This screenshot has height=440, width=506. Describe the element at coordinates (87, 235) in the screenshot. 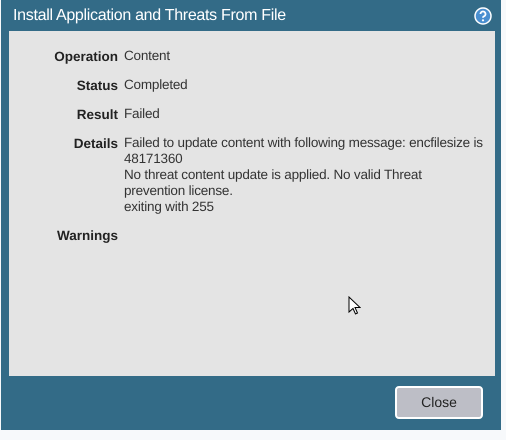

I see `field-label: Warnings` at that location.